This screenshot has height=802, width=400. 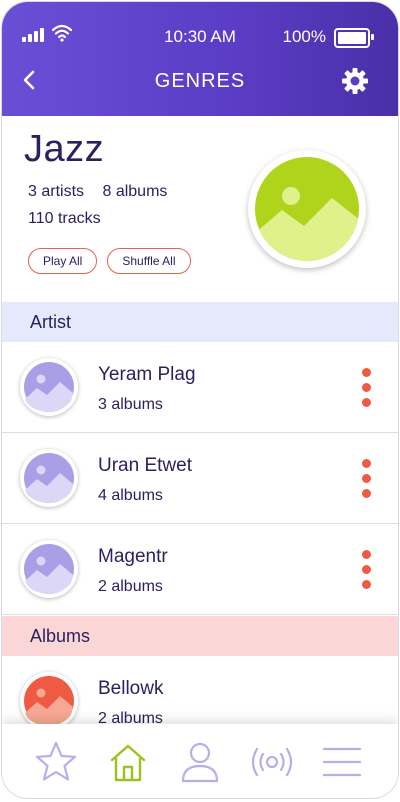 What do you see at coordinates (304, 36) in the screenshot?
I see `battery-percent: 100%` at bounding box center [304, 36].